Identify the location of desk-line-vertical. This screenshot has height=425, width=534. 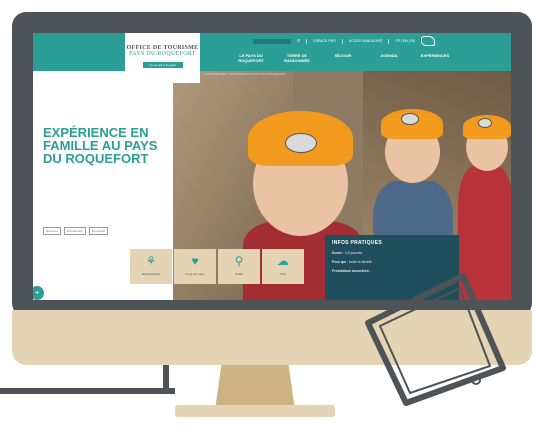
(166, 377).